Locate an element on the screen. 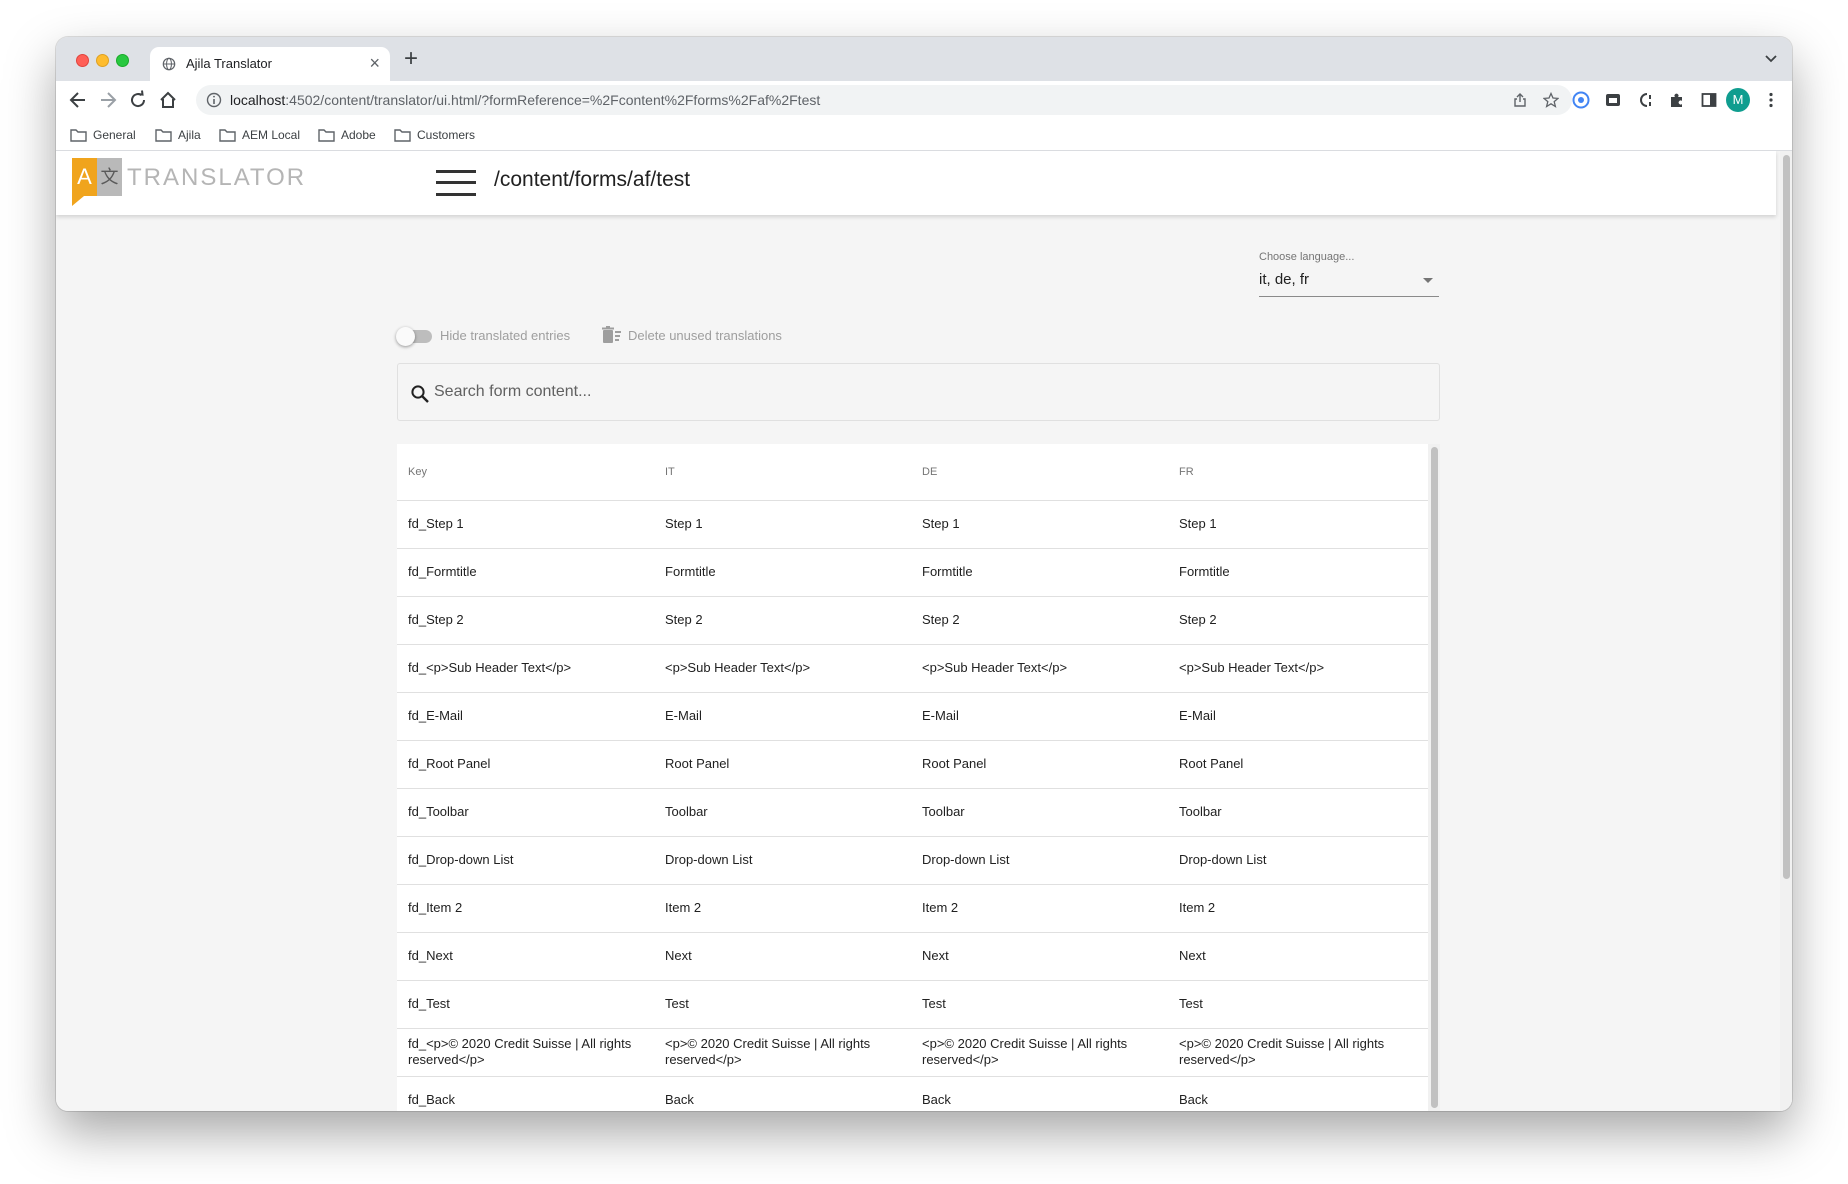 Image resolution: width=1848 pixels, height=1184 pixels. fr-cell: Item 2 is located at coordinates (1298, 908).